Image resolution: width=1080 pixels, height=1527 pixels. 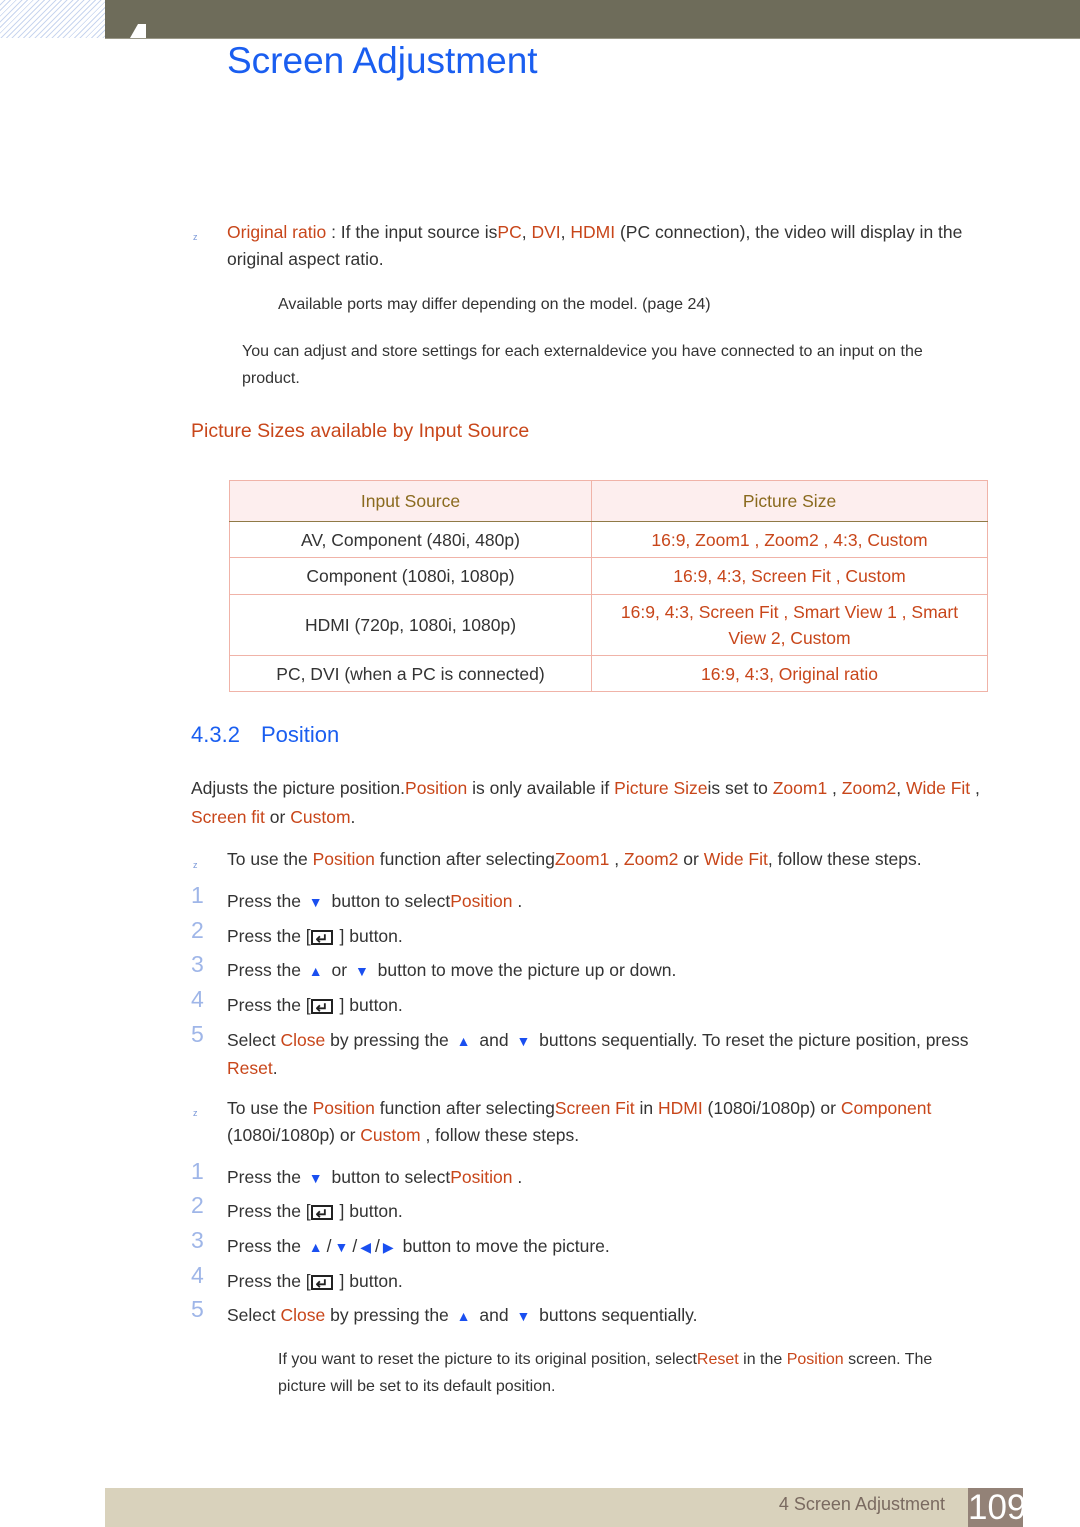 I want to click on footer-chapter-label: 4 Screen Adjustment, so click(x=861, y=1504).